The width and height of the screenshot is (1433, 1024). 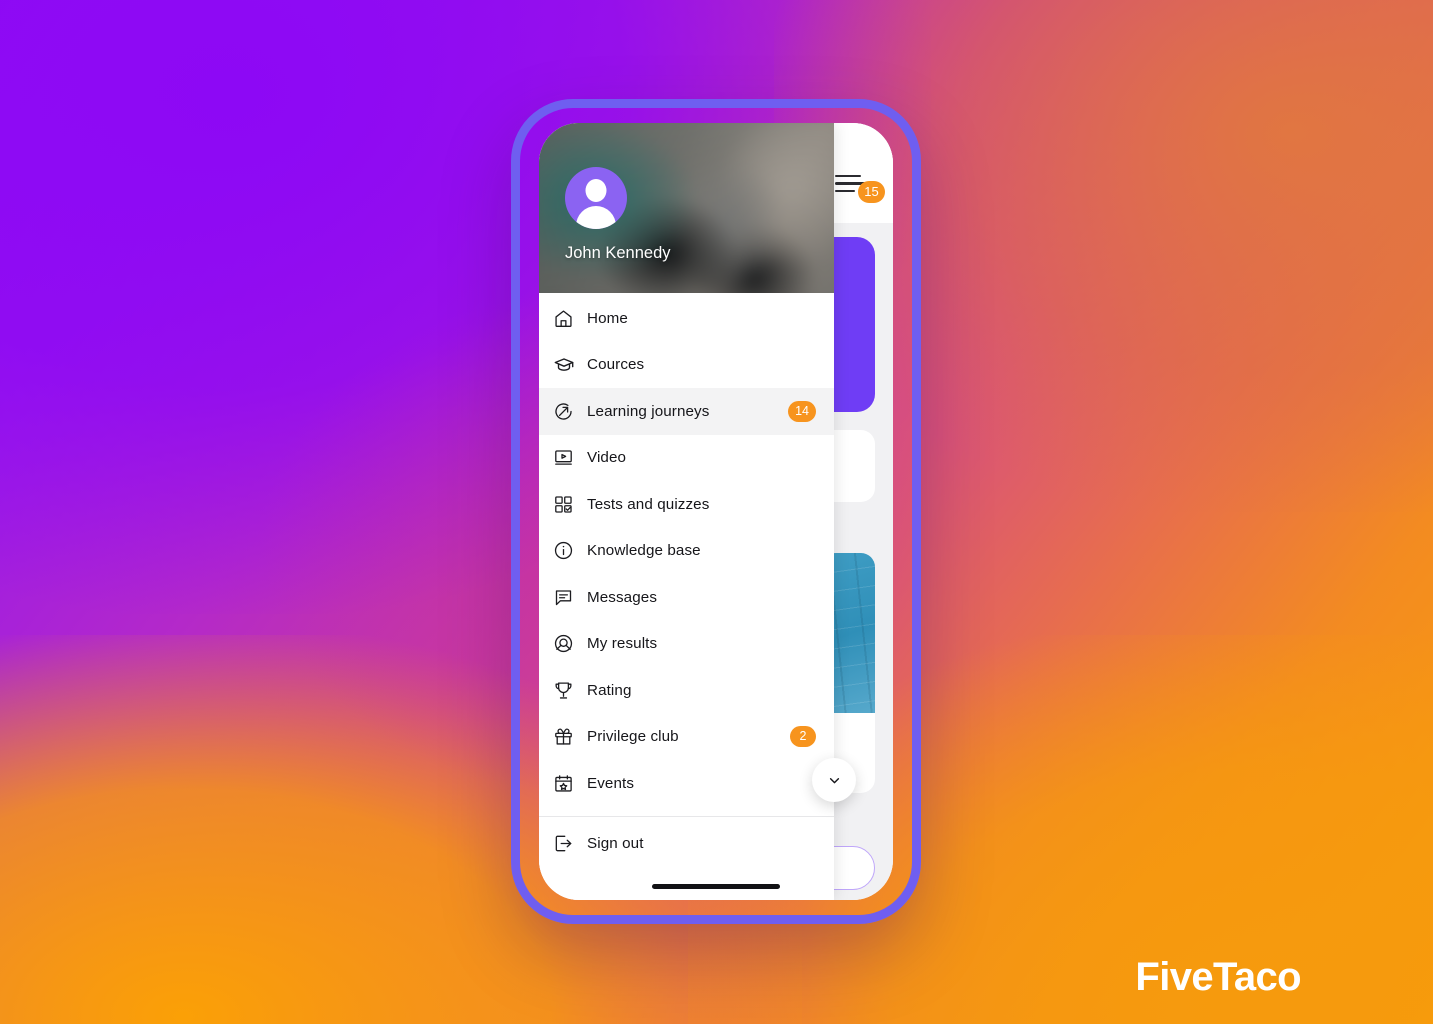 I want to click on sidebar-item-tests-and-quizzes: Tests and quizzes, so click(x=686, y=504).